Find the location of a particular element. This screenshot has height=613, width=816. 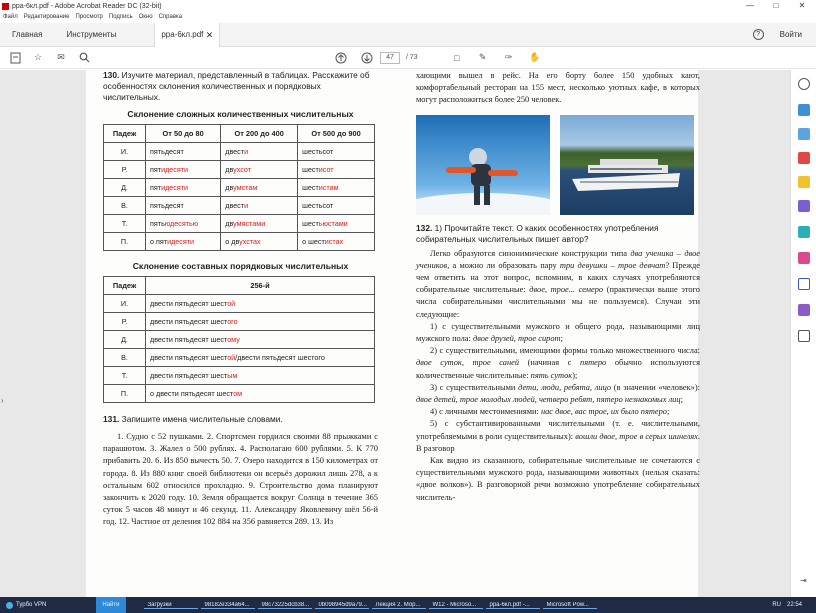

hand-tool-icon: ✋ is located at coordinates (535, 58).